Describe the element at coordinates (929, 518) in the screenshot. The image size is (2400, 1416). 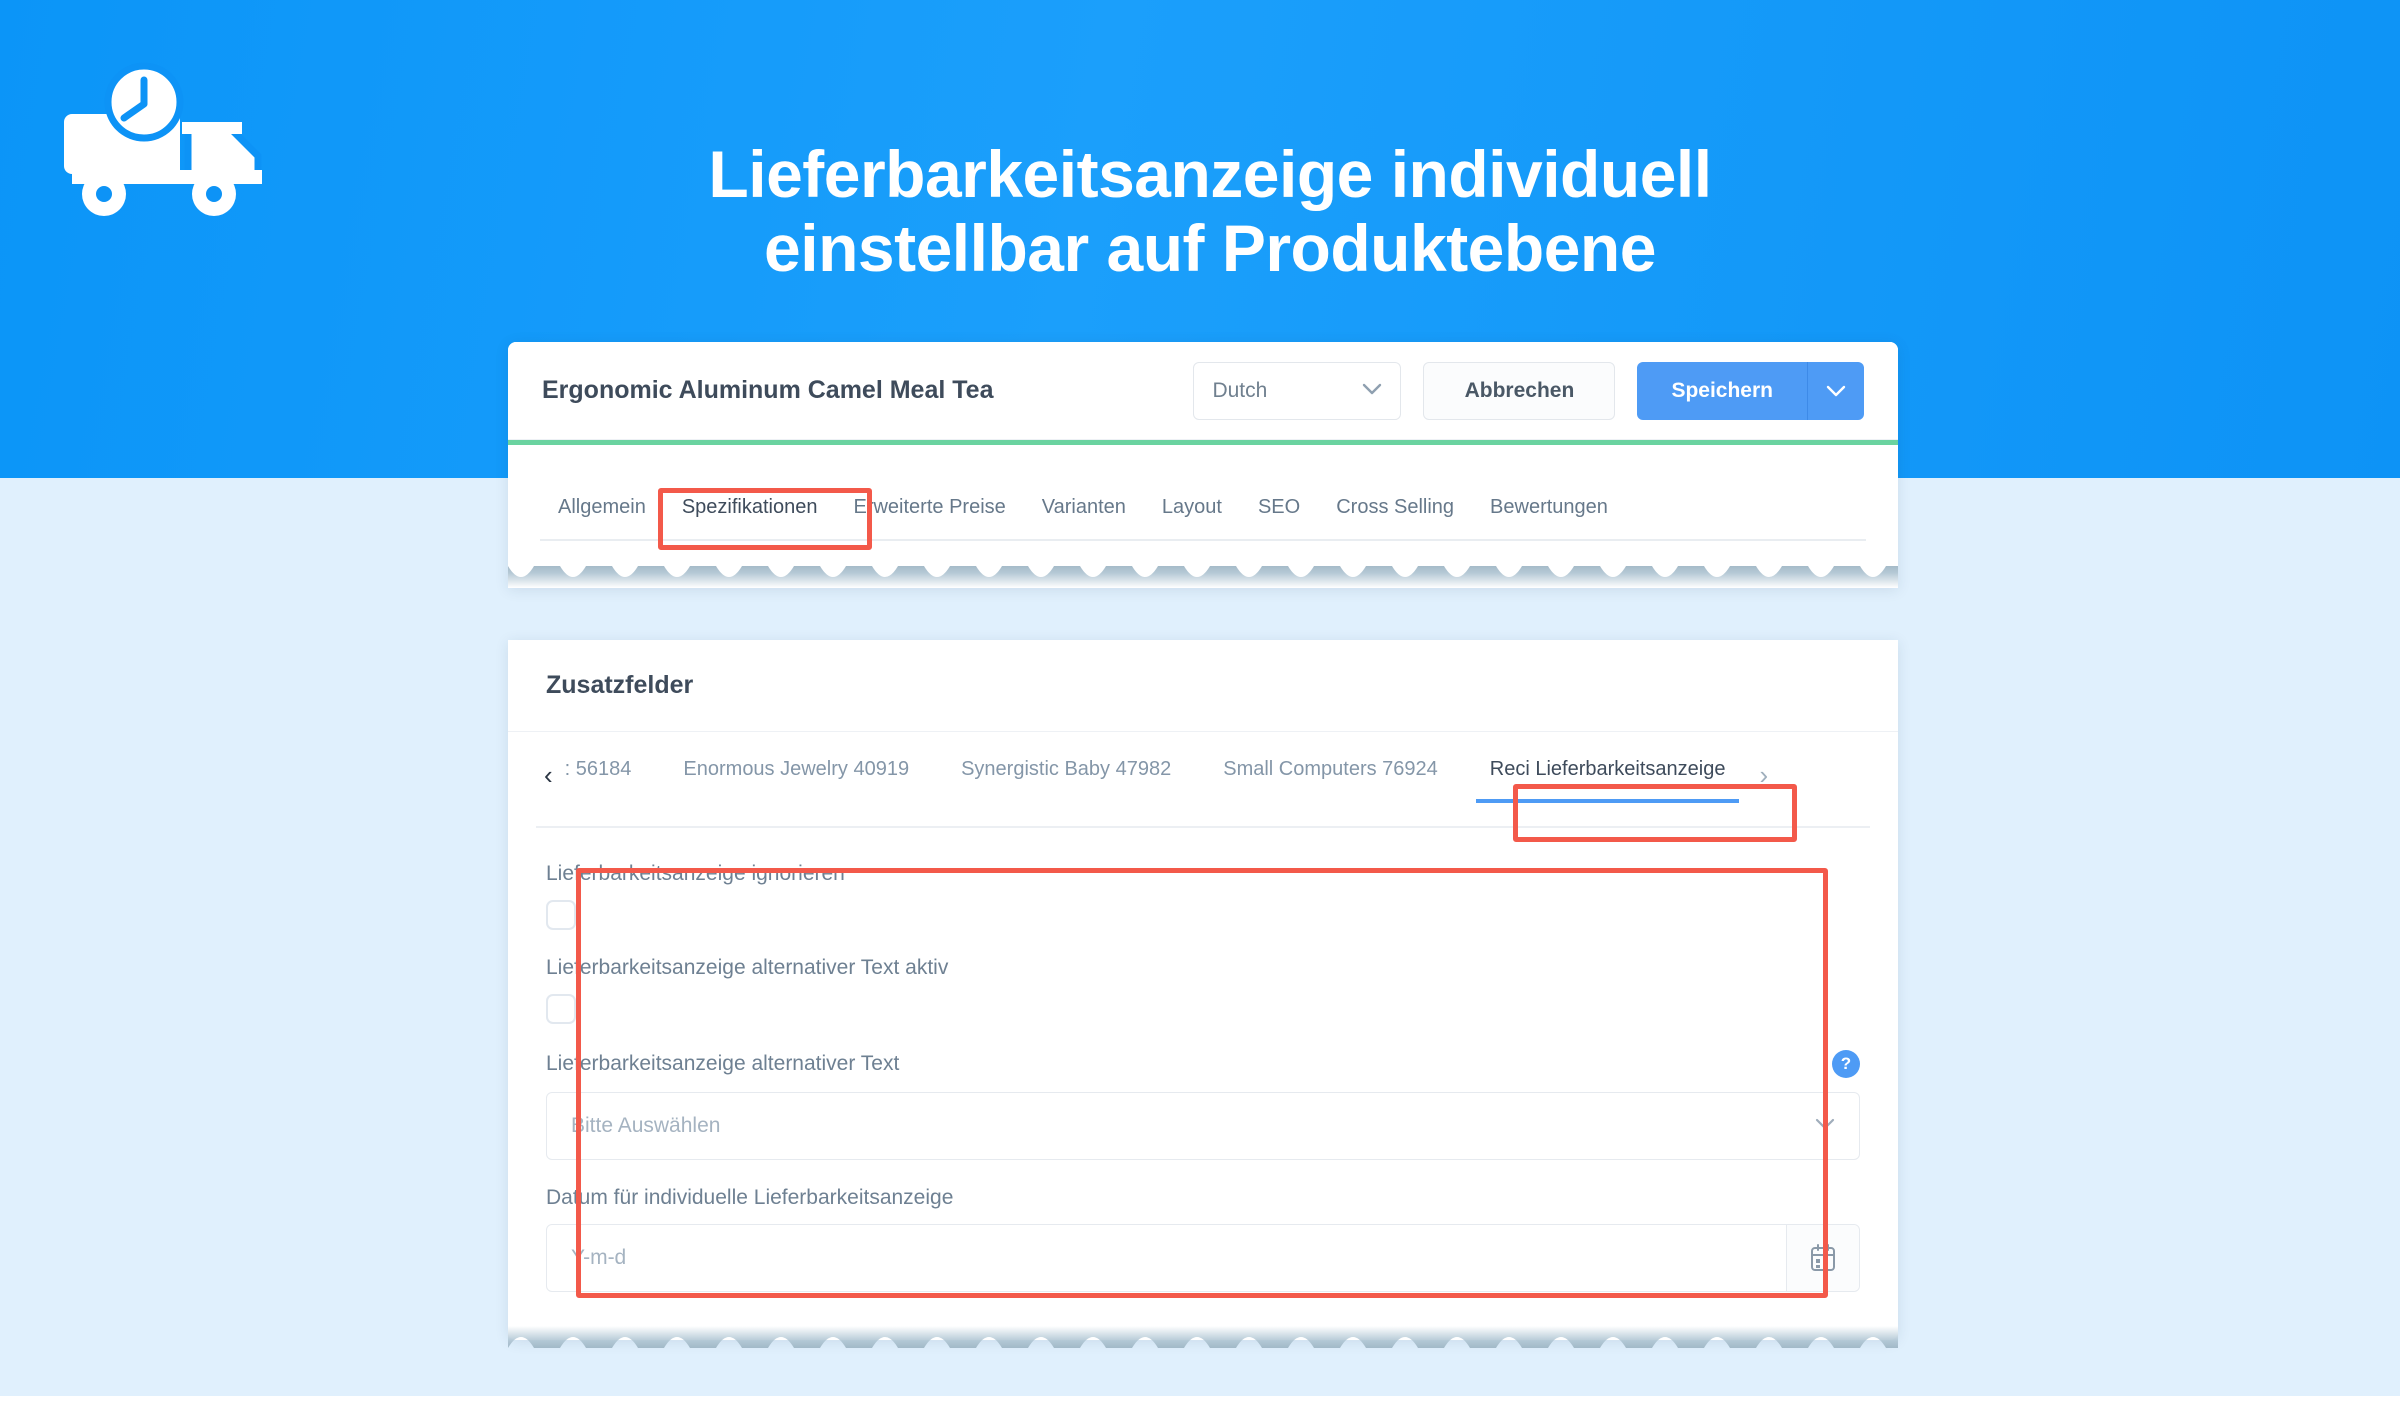
I see `tab-erweiterte-preise: Erweiterte Preise` at that location.